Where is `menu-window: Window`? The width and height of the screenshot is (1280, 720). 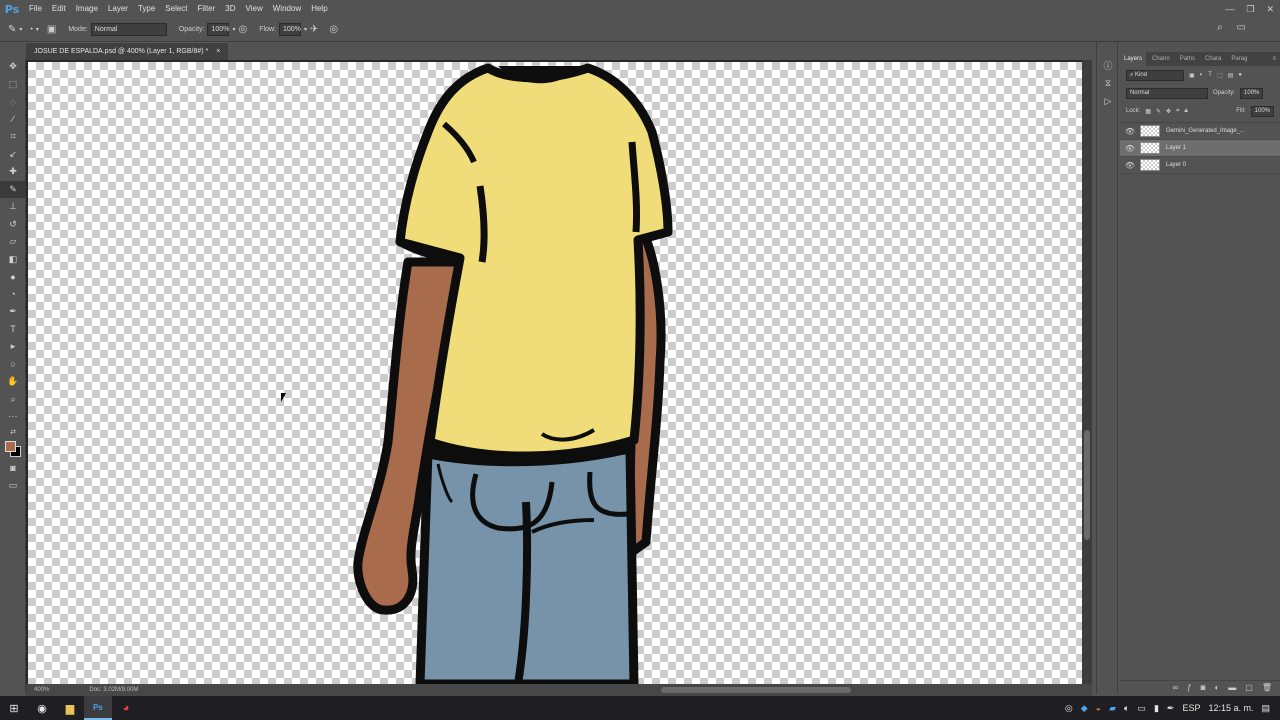
menu-window: Window is located at coordinates (287, 9).